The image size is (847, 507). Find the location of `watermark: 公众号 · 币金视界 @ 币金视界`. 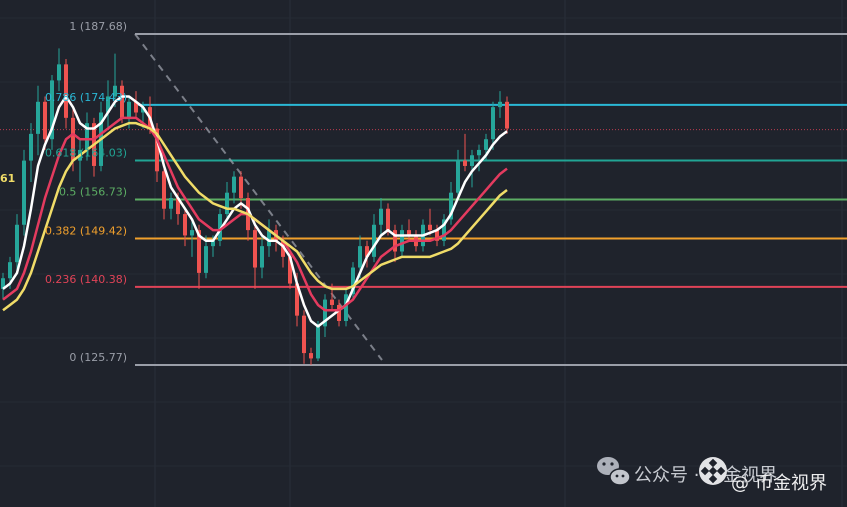

watermark: 公众号 · 币金视界 @ 币金视界 is located at coordinates (712, 475).